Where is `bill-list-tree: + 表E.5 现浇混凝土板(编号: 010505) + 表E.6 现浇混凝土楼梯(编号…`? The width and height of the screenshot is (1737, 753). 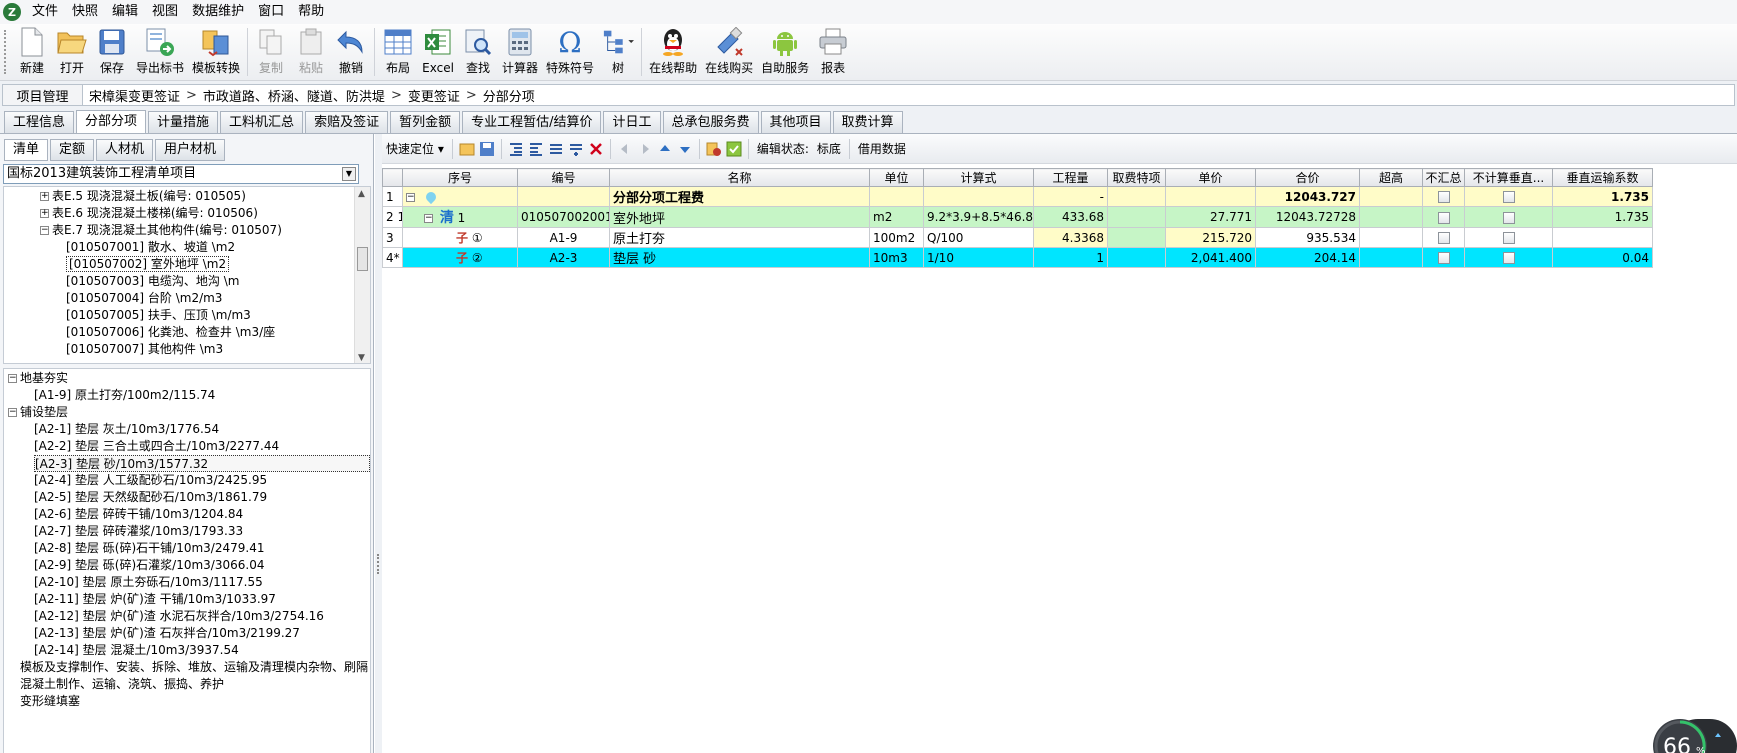 bill-list-tree: + 表E.5 现浇混凝土板(编号: 010505) + 表E.6 现浇混凝土楼梯(编号… is located at coordinates (187, 275).